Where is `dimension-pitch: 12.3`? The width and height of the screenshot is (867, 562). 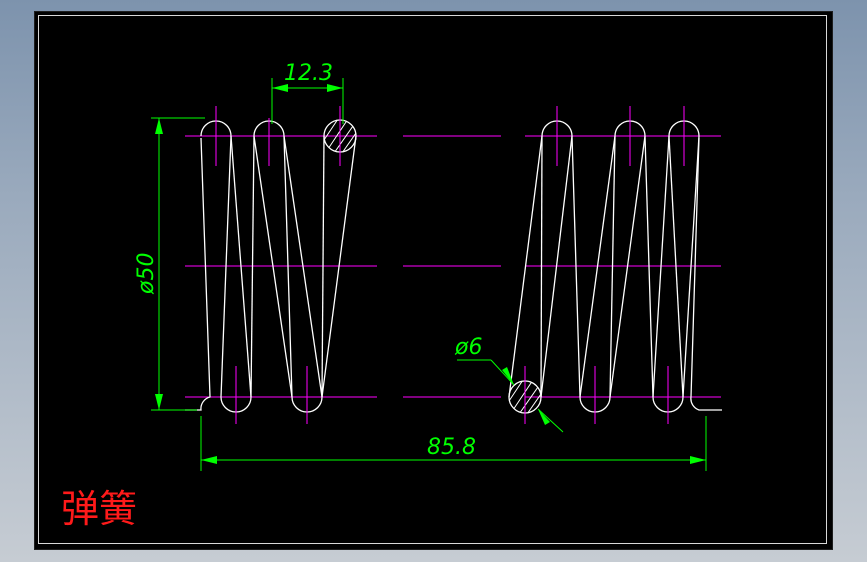
dimension-pitch: 12.3 is located at coordinates (307, 92).